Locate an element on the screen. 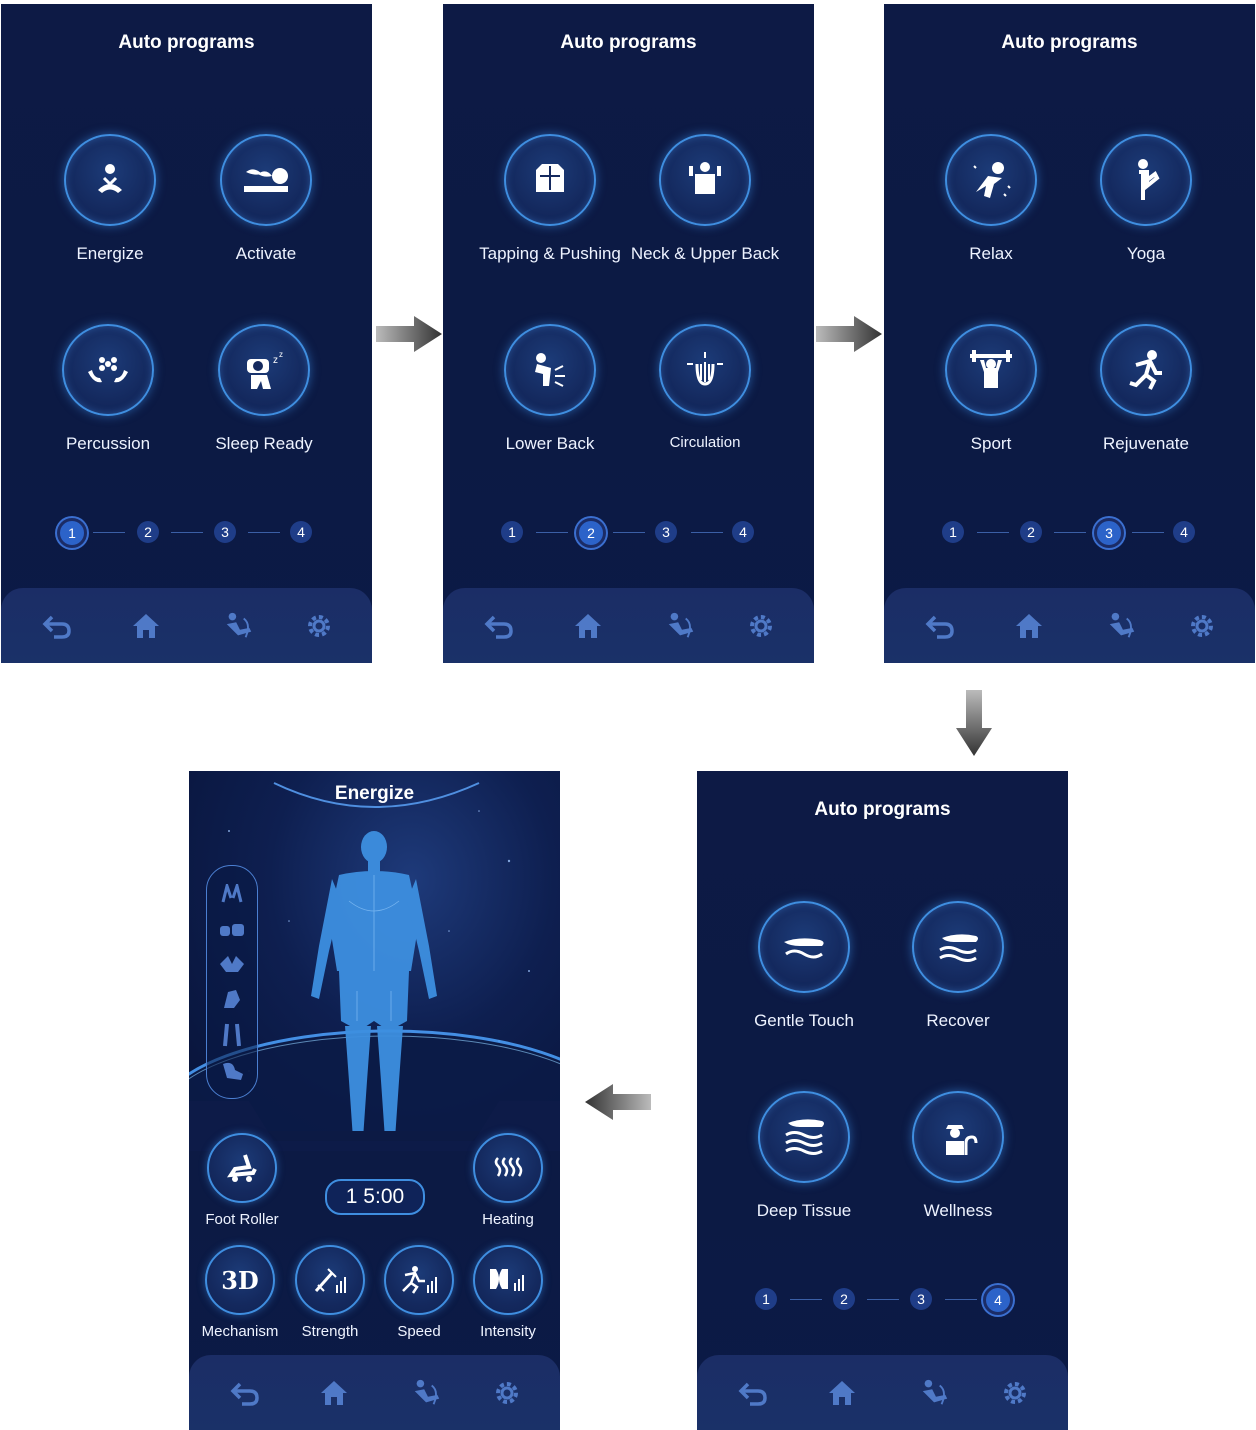 The image size is (1256, 1430). program-label: Sport is located at coordinates (991, 443).